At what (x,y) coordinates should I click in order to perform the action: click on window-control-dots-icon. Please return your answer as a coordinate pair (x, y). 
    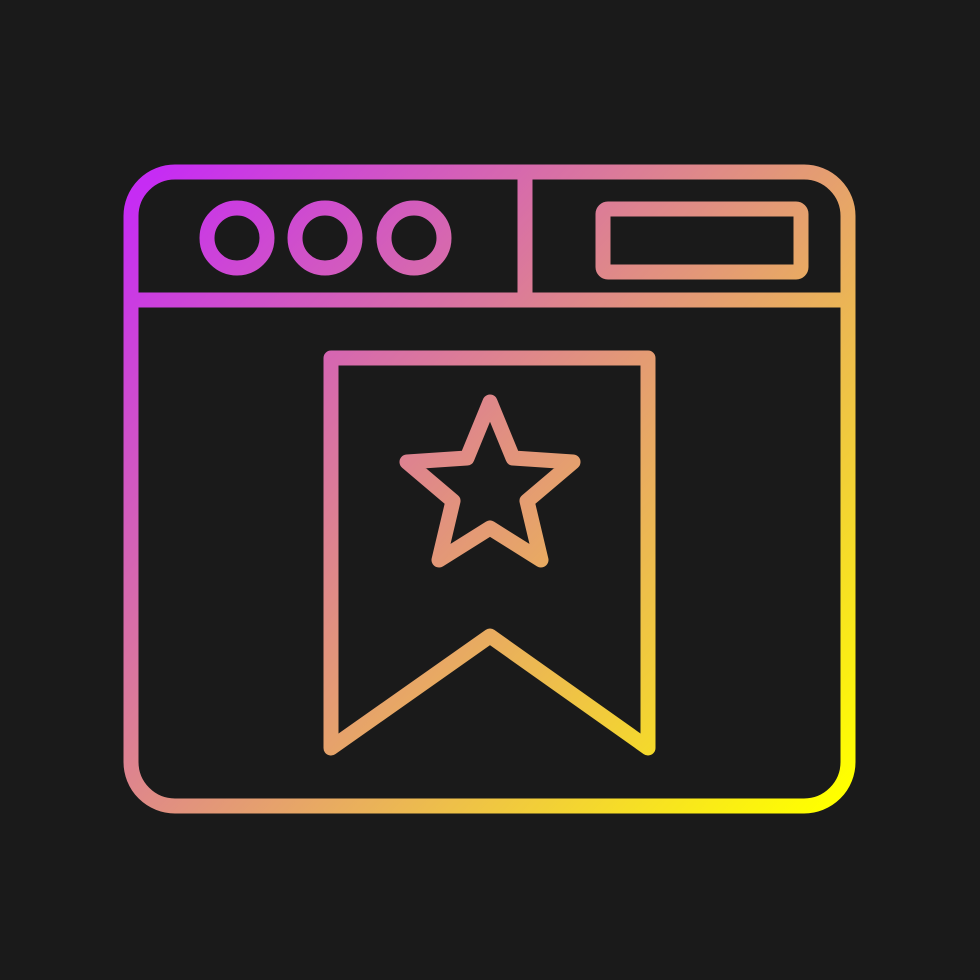
    Looking at the image, I should click on (325, 238).